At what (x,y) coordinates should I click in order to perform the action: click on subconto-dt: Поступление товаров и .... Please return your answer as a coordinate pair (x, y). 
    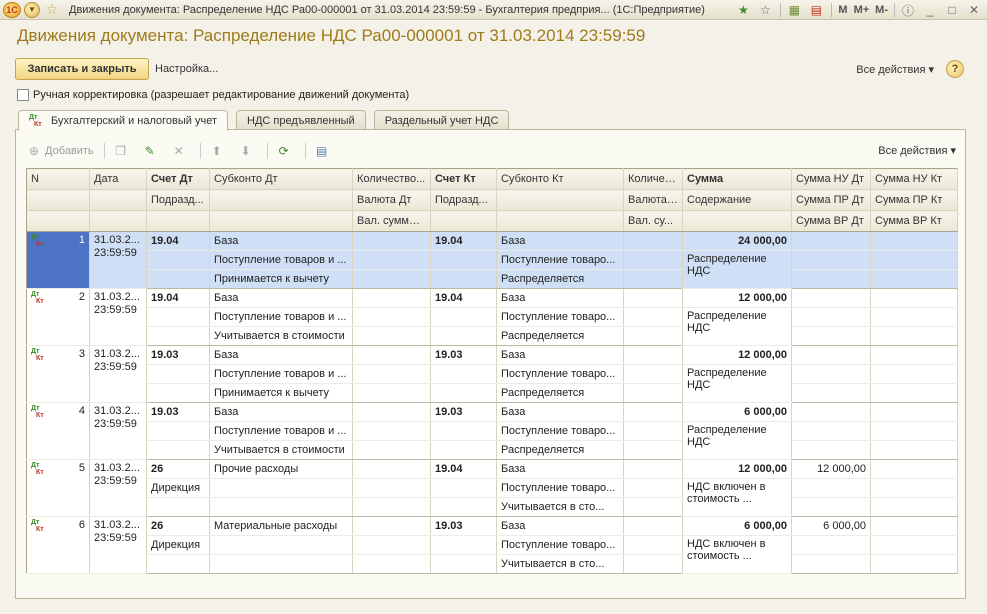
    Looking at the image, I should click on (281, 431).